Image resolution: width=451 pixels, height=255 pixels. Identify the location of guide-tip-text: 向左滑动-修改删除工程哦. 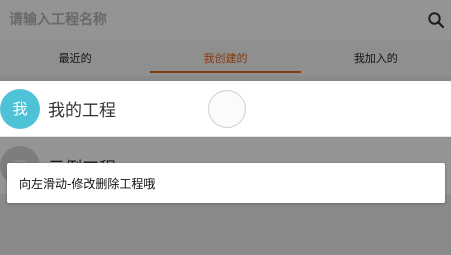
(87, 183).